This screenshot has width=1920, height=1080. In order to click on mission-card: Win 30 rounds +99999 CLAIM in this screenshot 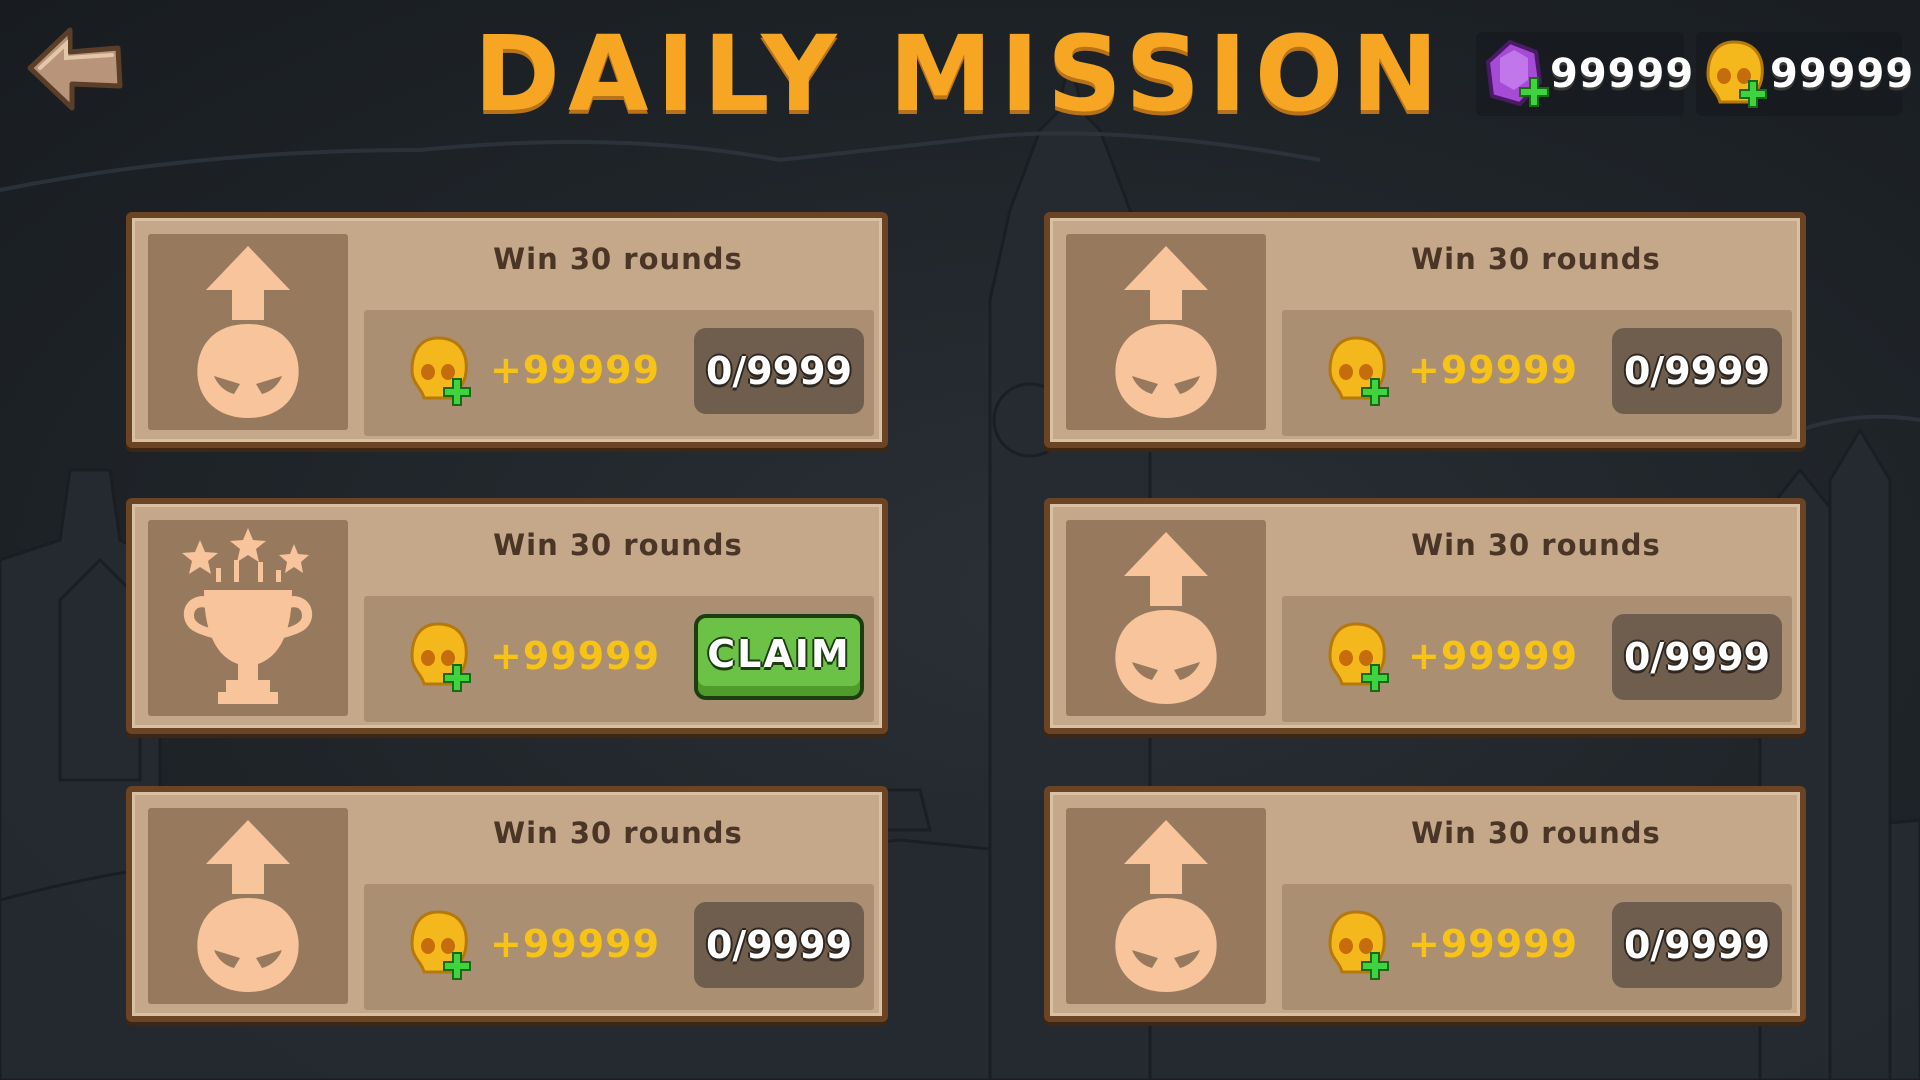, I will do `click(507, 616)`.